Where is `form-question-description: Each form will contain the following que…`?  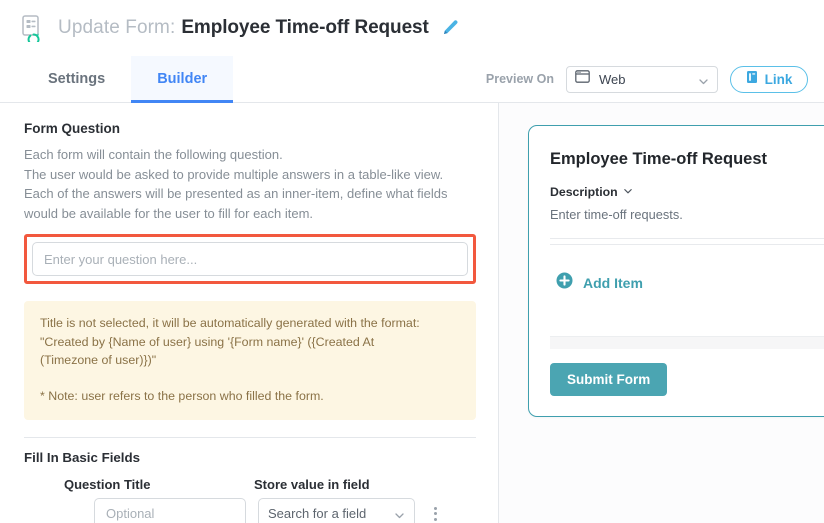
form-question-description: Each form will contain the following que… is located at coordinates (250, 184).